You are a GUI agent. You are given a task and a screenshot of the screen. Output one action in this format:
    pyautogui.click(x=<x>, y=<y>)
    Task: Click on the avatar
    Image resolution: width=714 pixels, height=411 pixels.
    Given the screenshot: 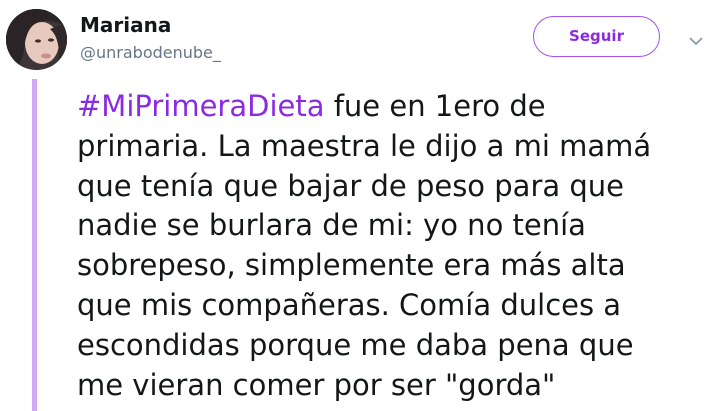 What is the action you would take?
    pyautogui.click(x=36, y=39)
    